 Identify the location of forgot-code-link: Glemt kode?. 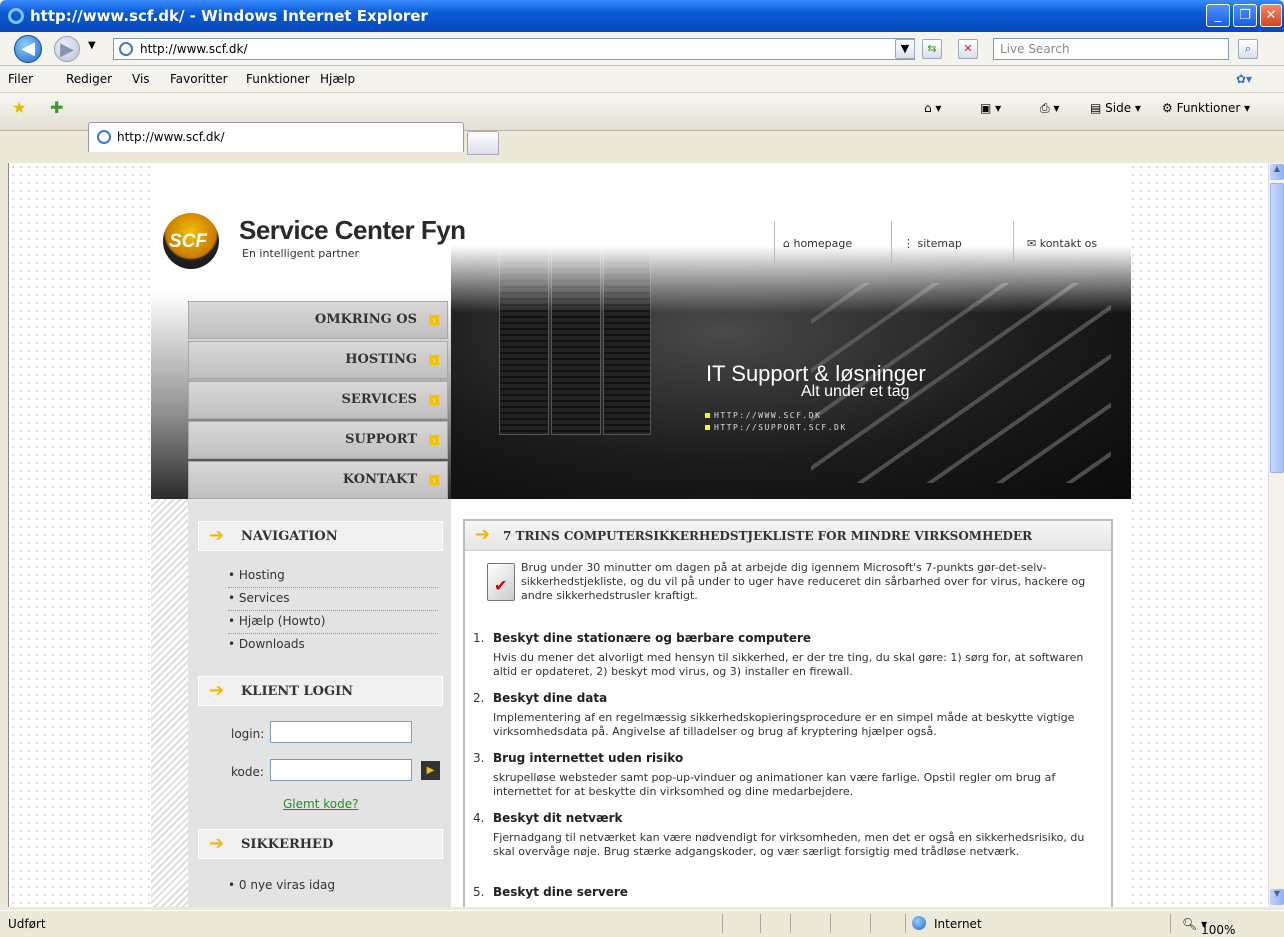
(320, 804).